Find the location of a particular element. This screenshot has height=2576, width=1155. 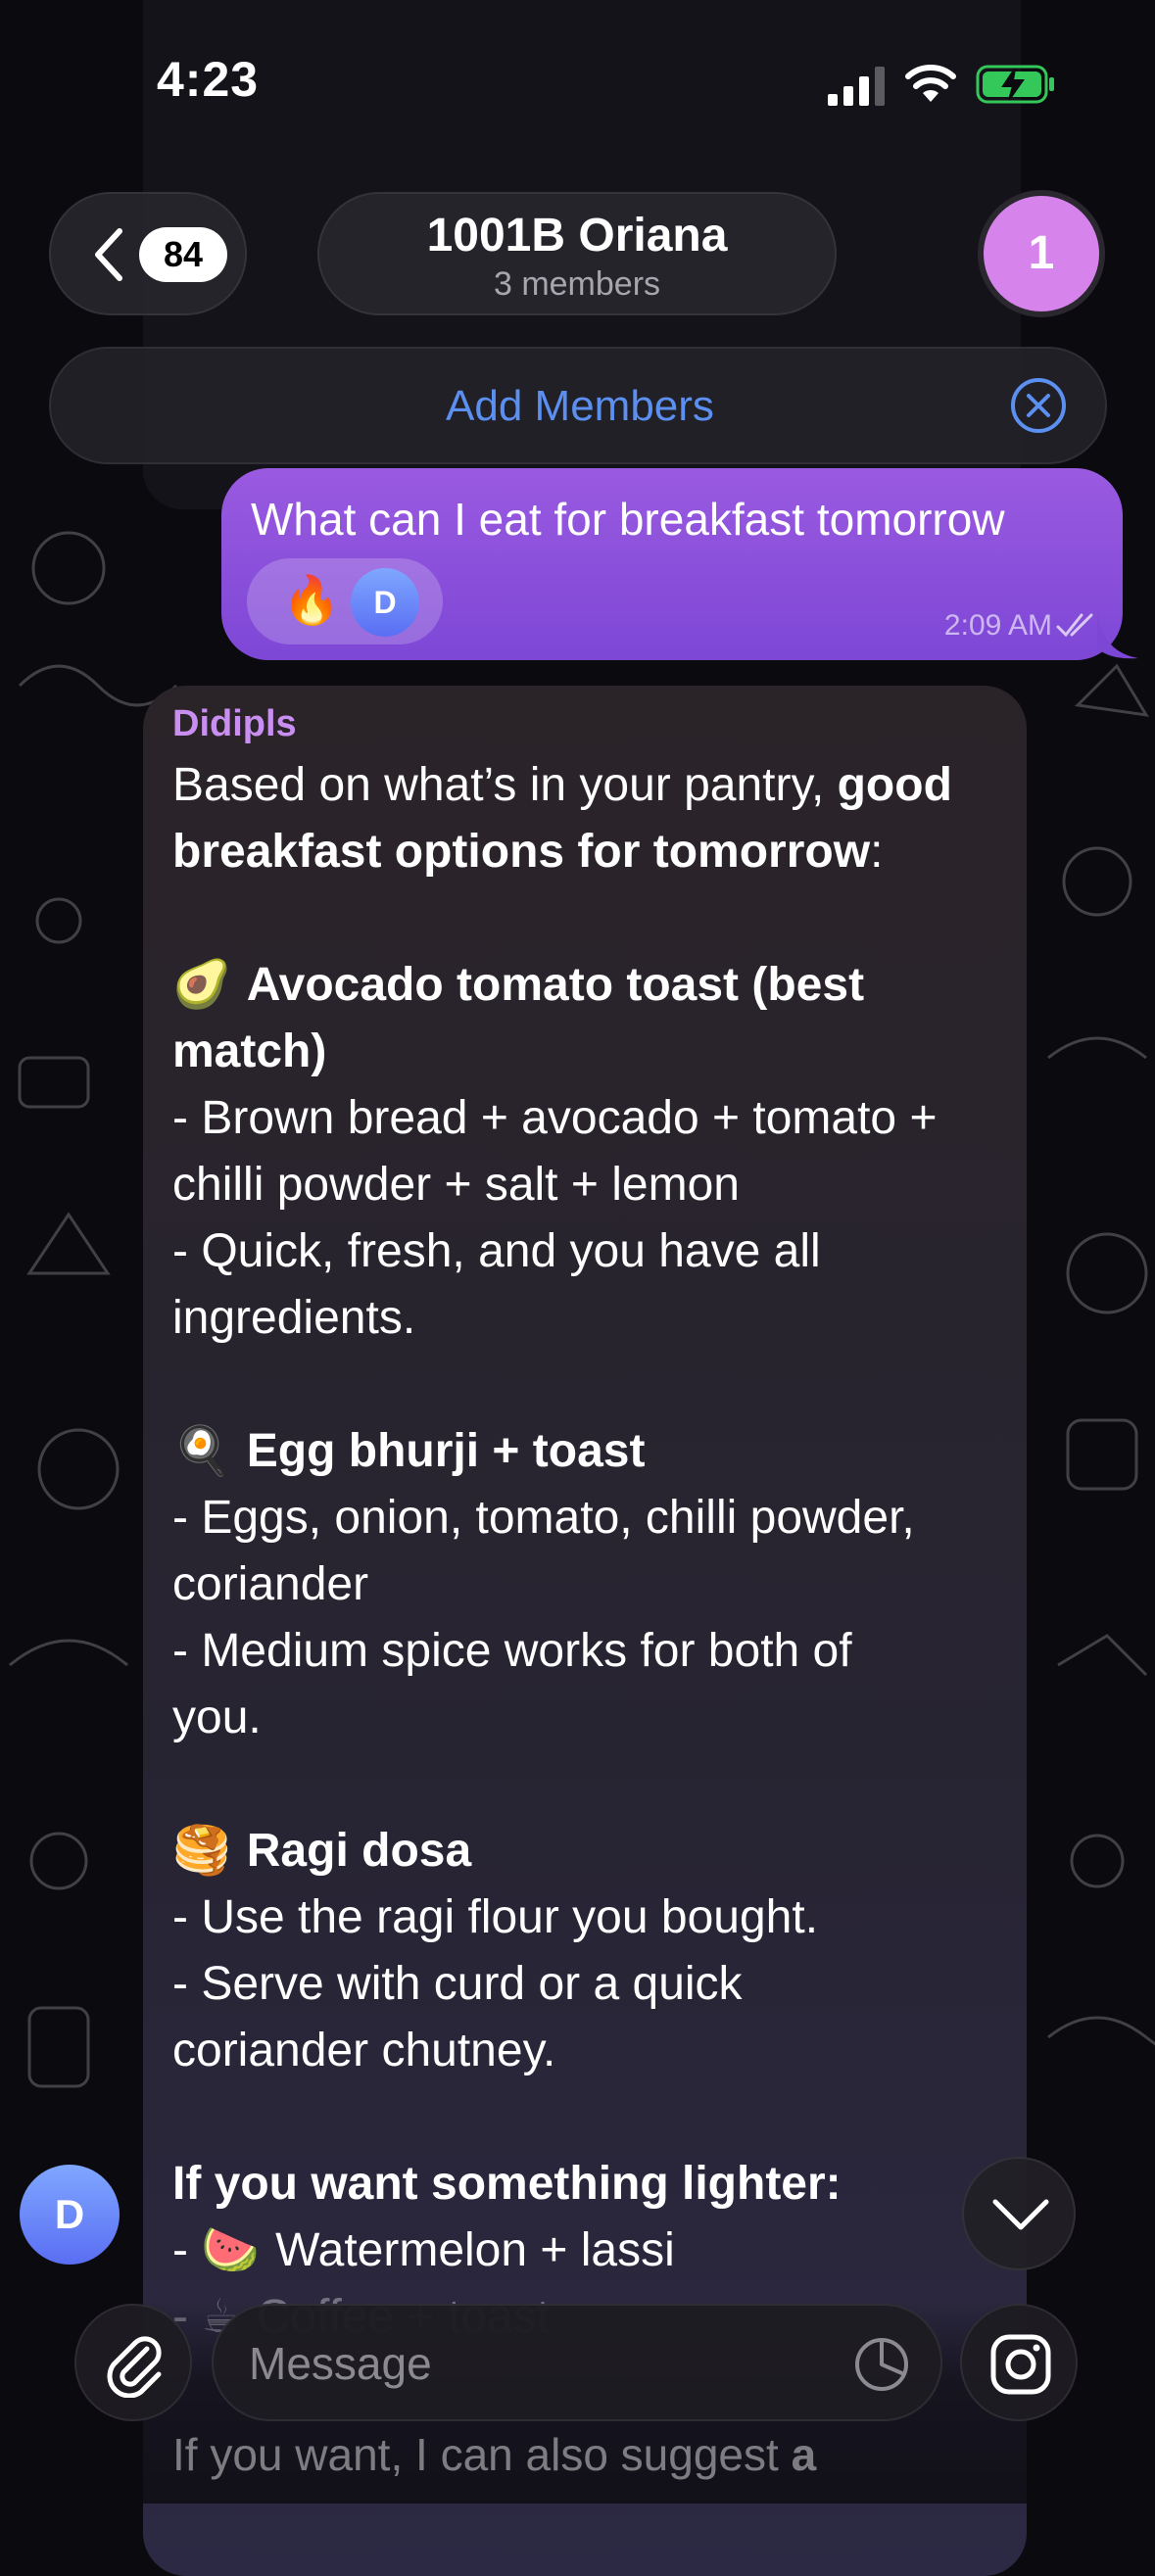

chat-info-button: 1001B Oriana 3 members is located at coordinates (577, 254).